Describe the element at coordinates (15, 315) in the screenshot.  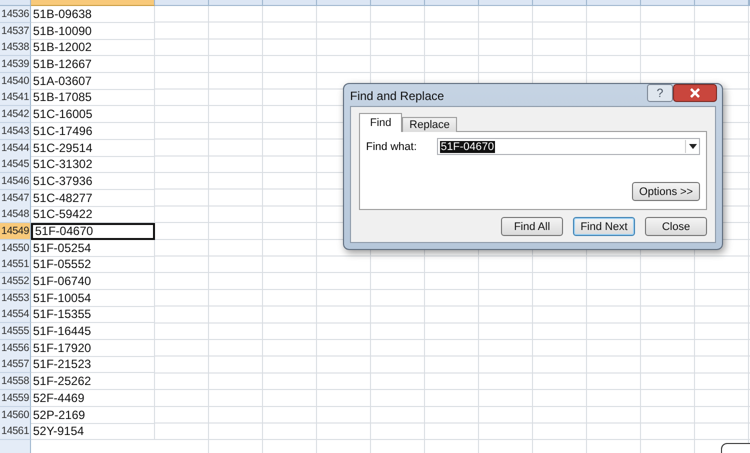
I see `row-header: 14554` at that location.